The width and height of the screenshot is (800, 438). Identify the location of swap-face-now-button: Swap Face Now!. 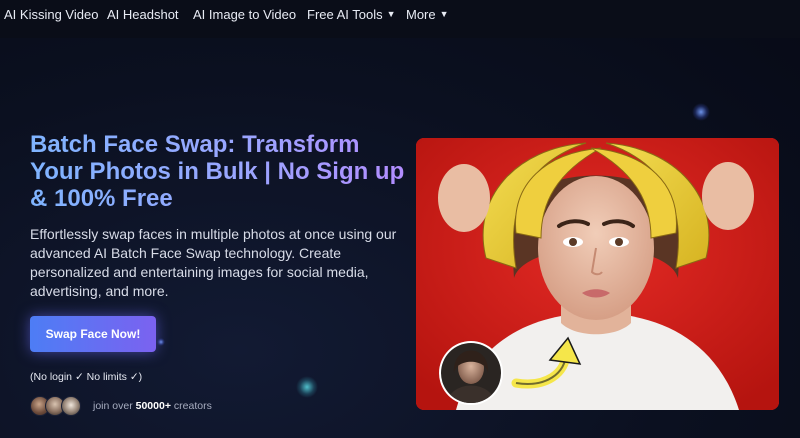
(93, 334).